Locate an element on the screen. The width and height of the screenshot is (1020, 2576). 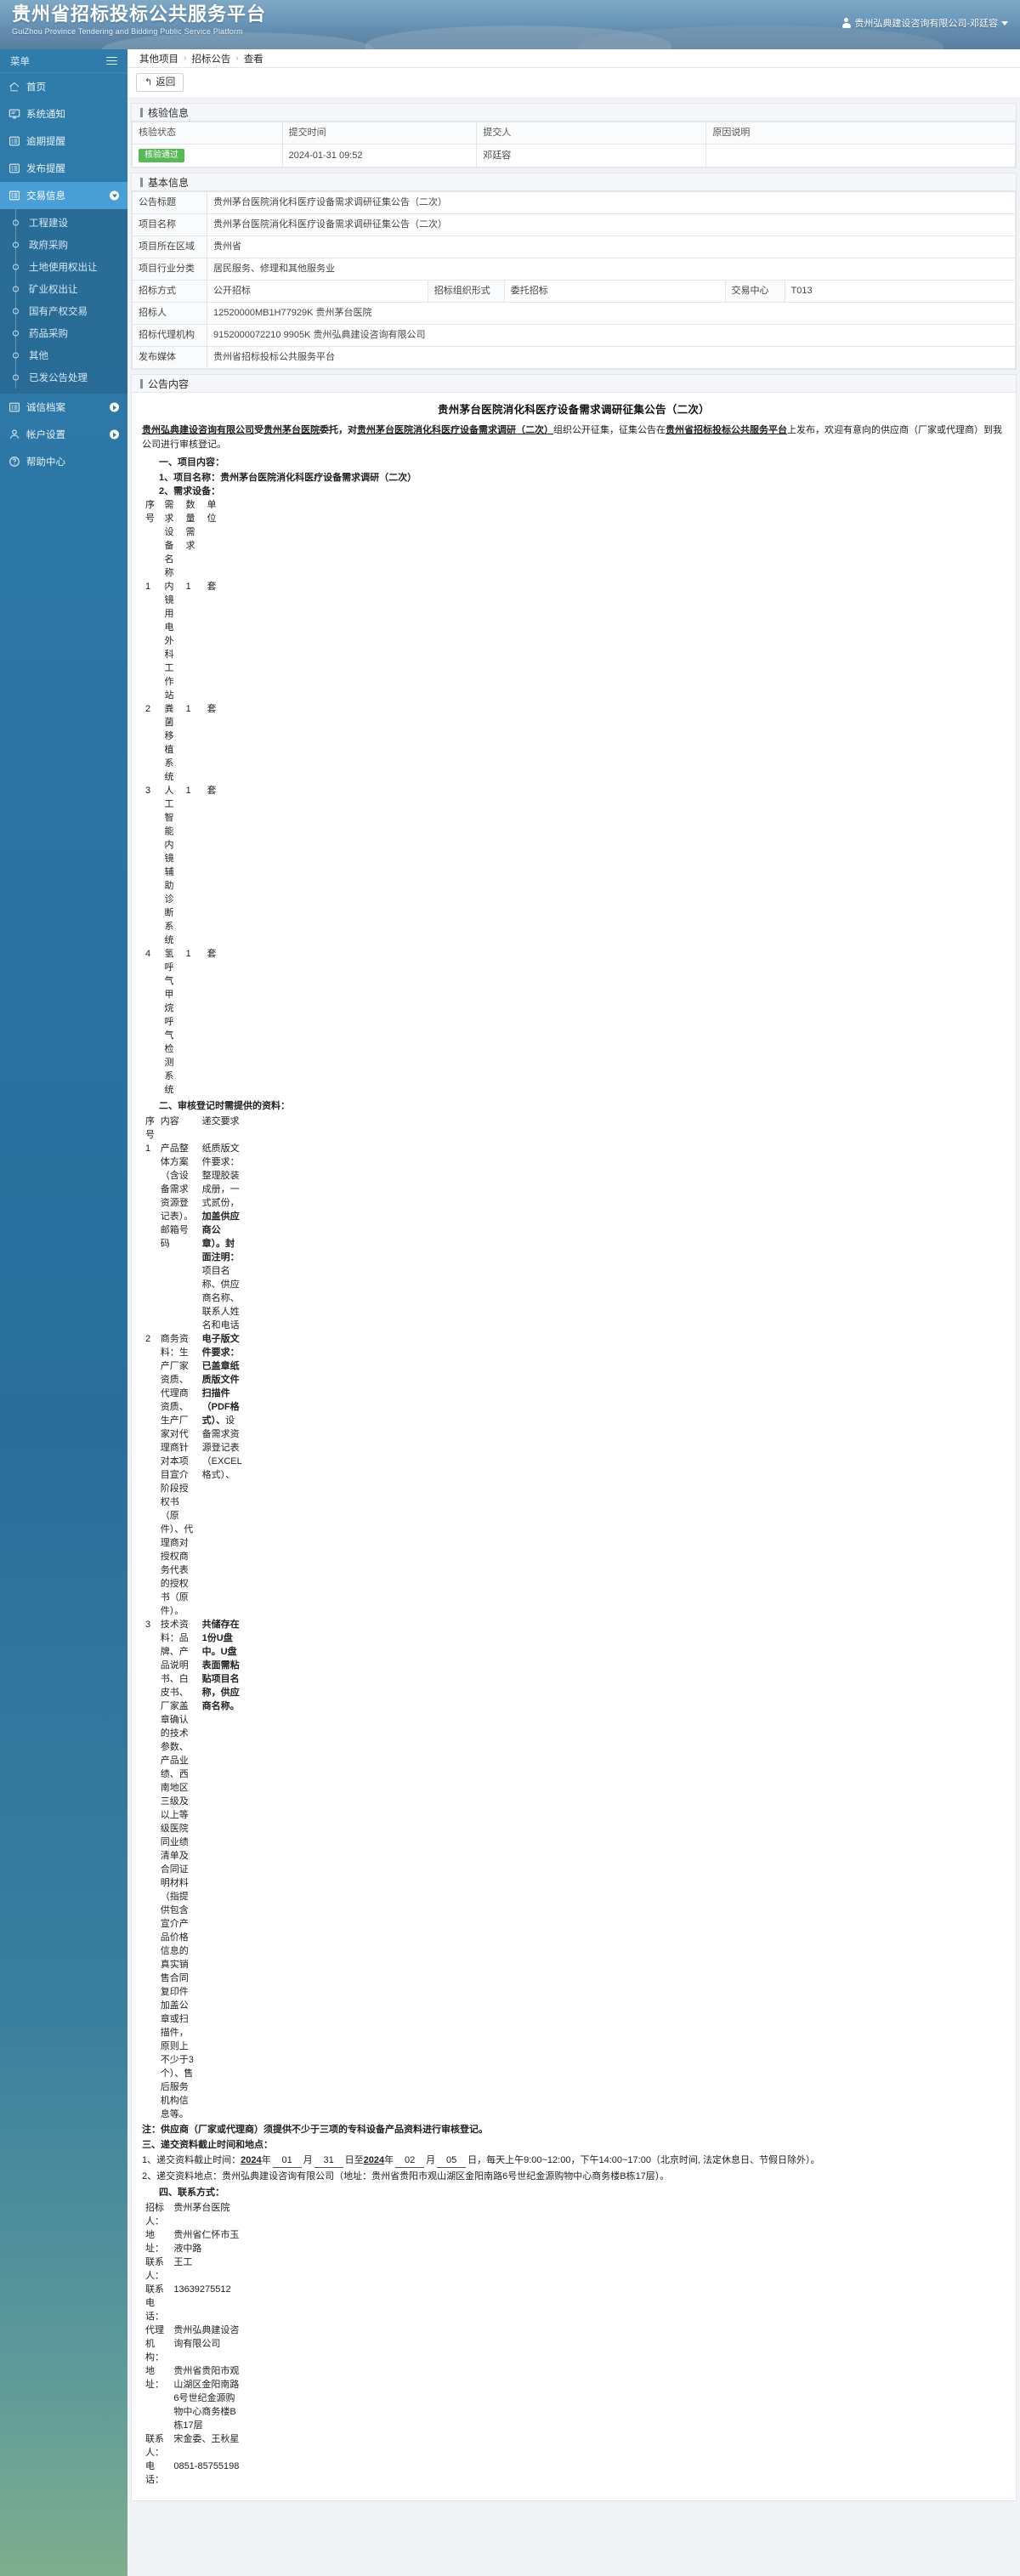
sidebar-item-home: 首页 is located at coordinates (64, 87).